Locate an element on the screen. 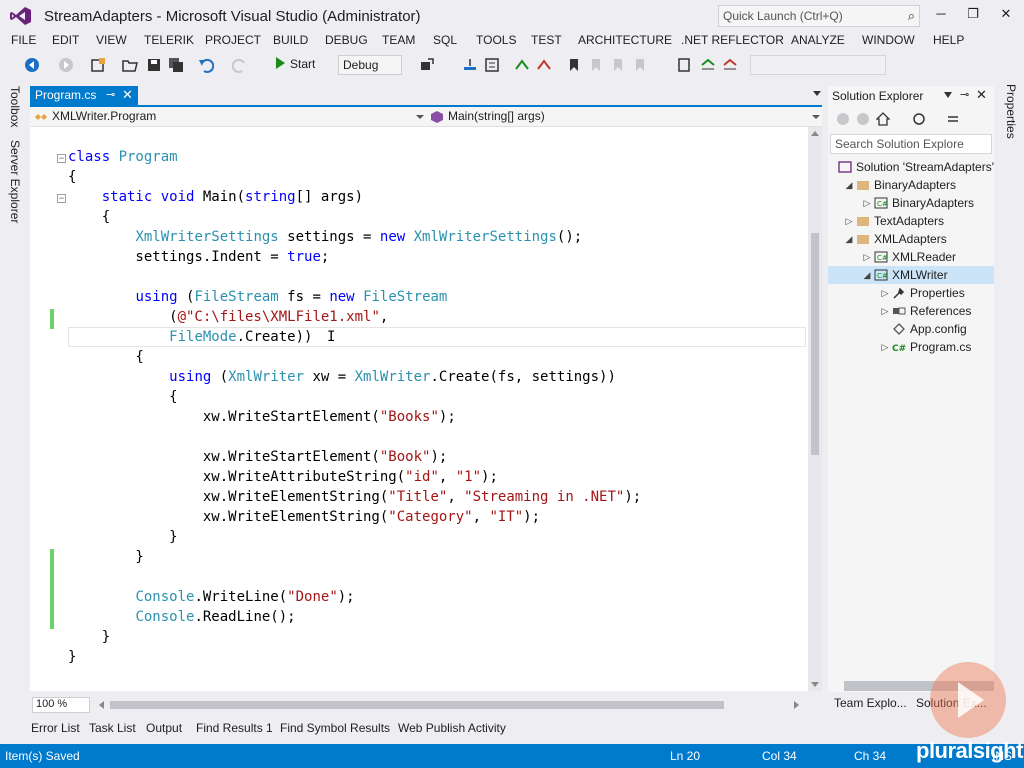 This screenshot has height=768, width=1024. toolbox-tab: Toolbox is located at coordinates (15, 106).